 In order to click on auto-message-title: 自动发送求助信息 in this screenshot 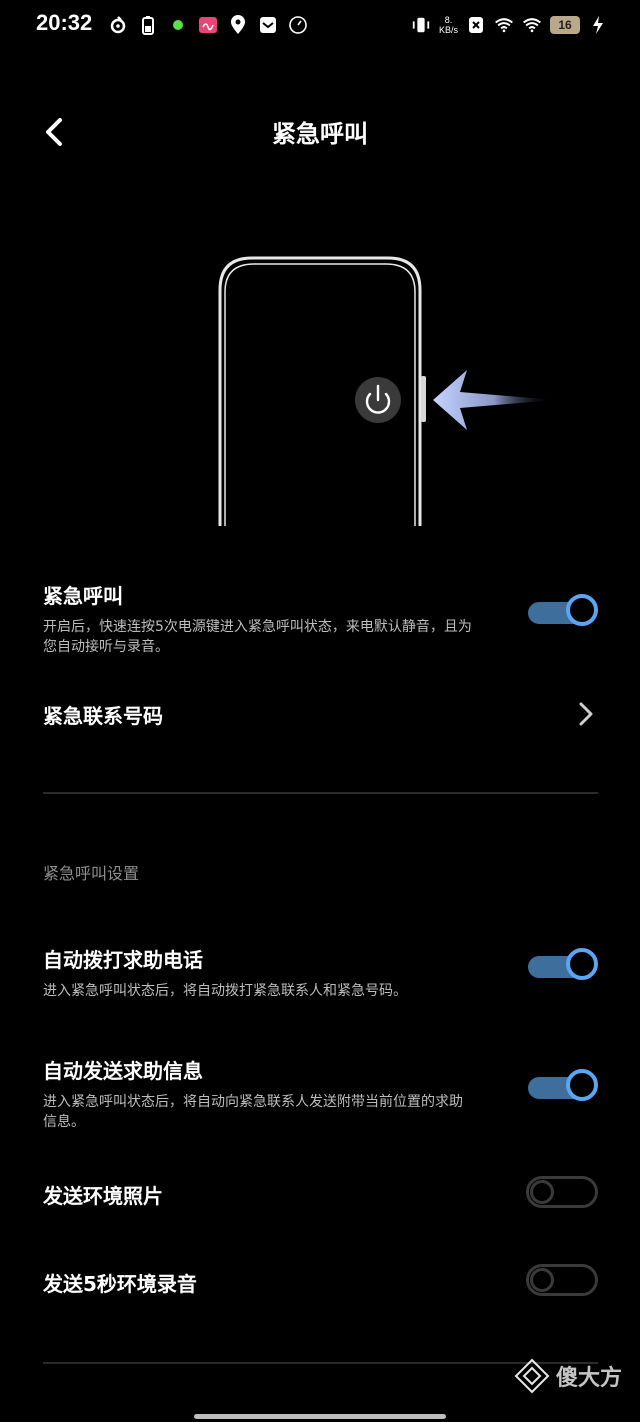, I will do `click(123, 1071)`.